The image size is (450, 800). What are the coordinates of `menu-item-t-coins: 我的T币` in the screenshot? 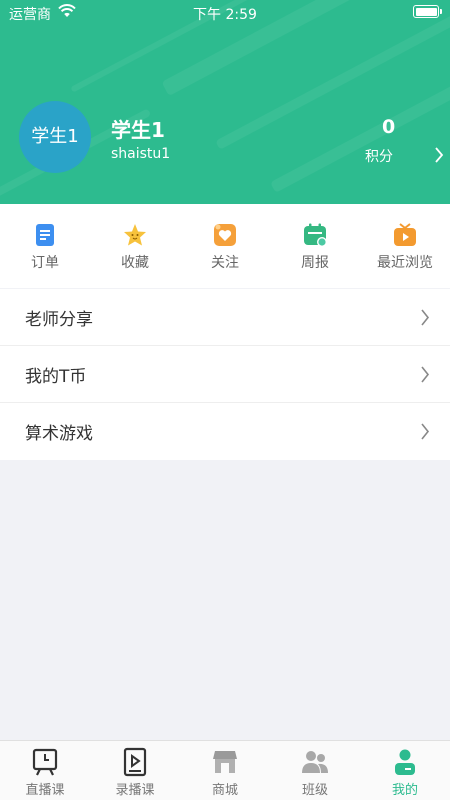 It's located at (225, 374).